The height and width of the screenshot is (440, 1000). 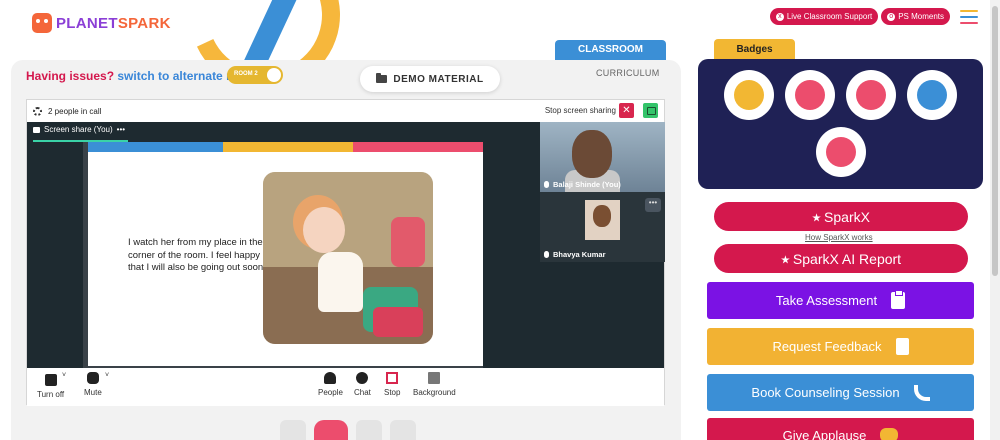 I want to click on sparkx-ai-report-button: SparkX AI Report, so click(x=841, y=258).